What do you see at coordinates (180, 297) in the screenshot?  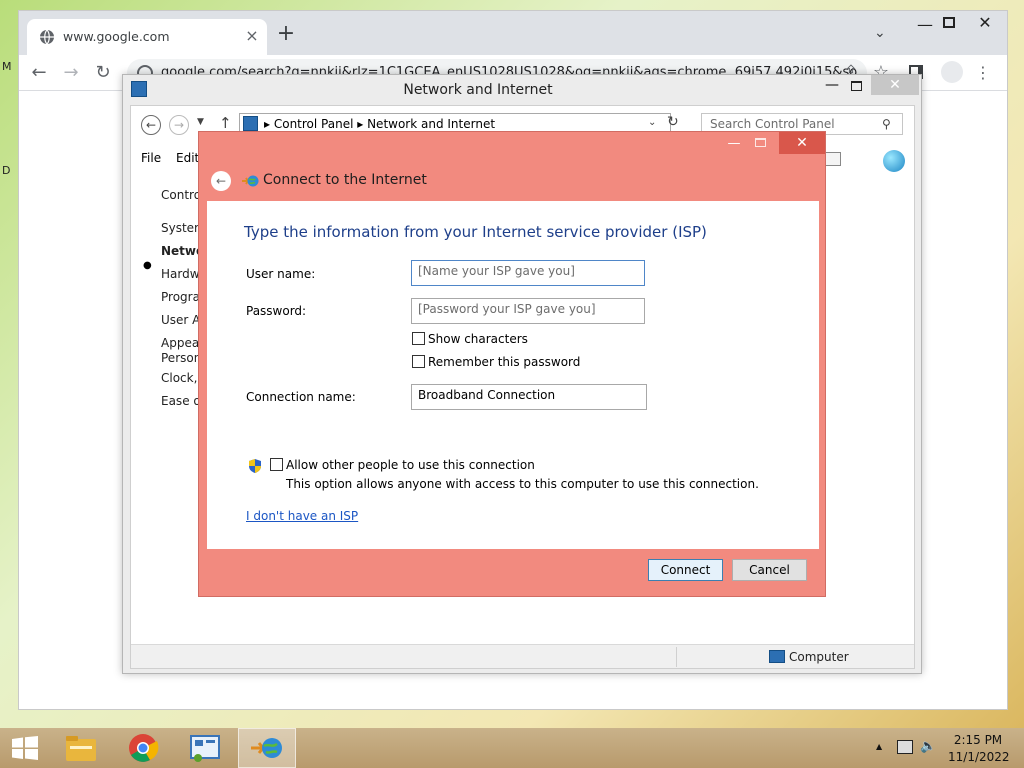 I see `sidebar-item: Progra` at bounding box center [180, 297].